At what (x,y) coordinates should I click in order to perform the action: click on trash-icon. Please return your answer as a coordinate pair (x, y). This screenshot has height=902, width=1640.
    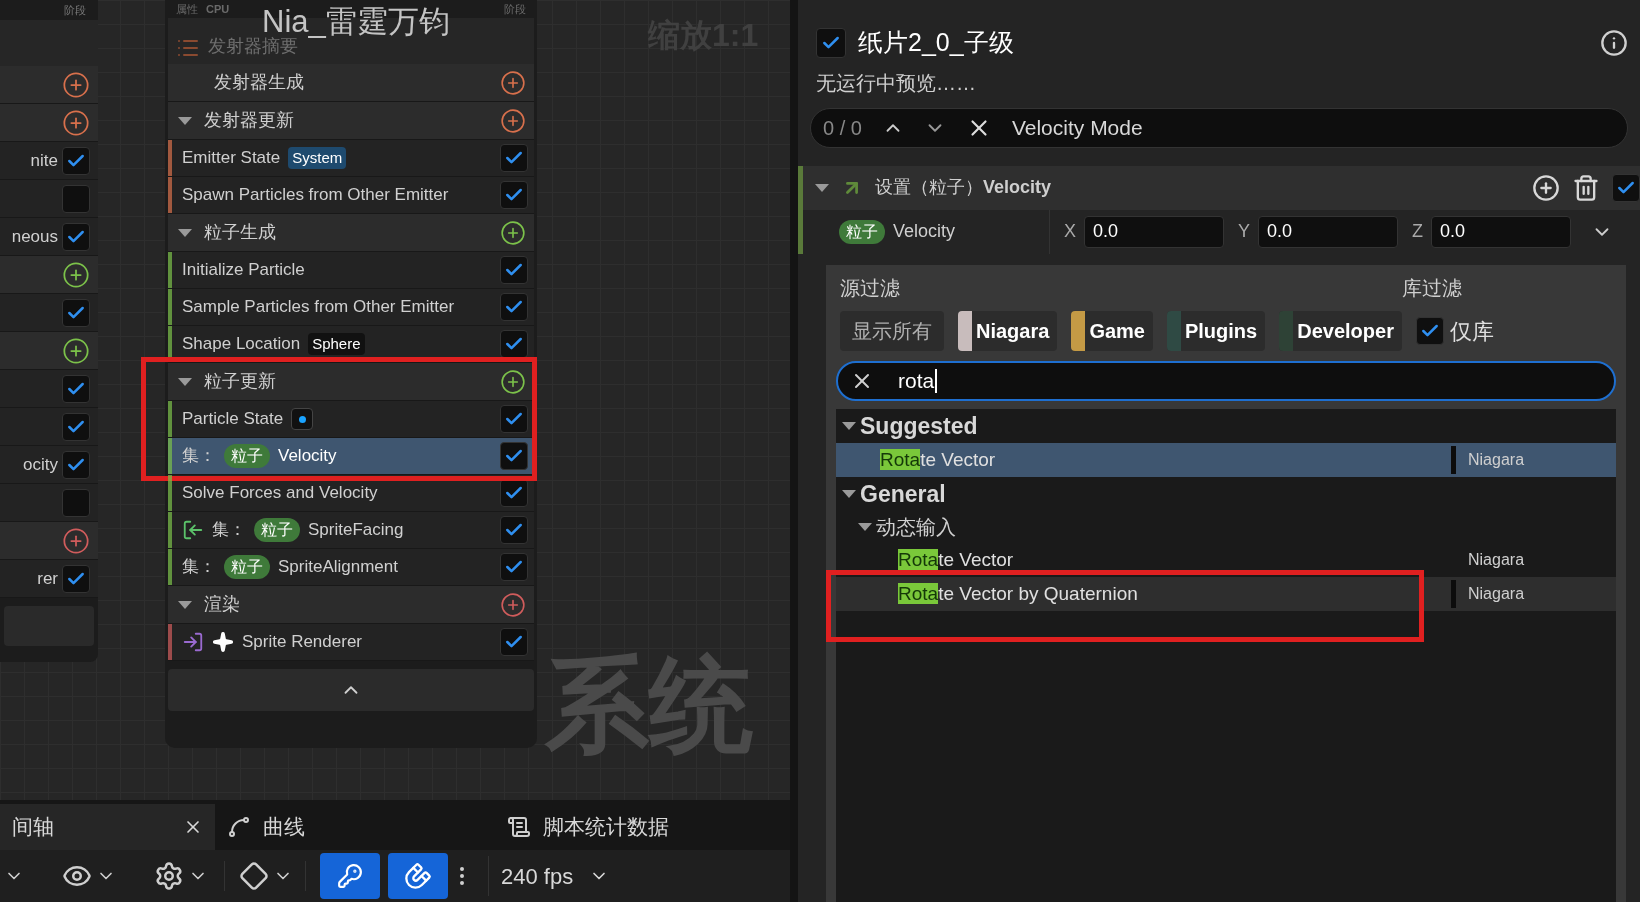
    Looking at the image, I should click on (1586, 187).